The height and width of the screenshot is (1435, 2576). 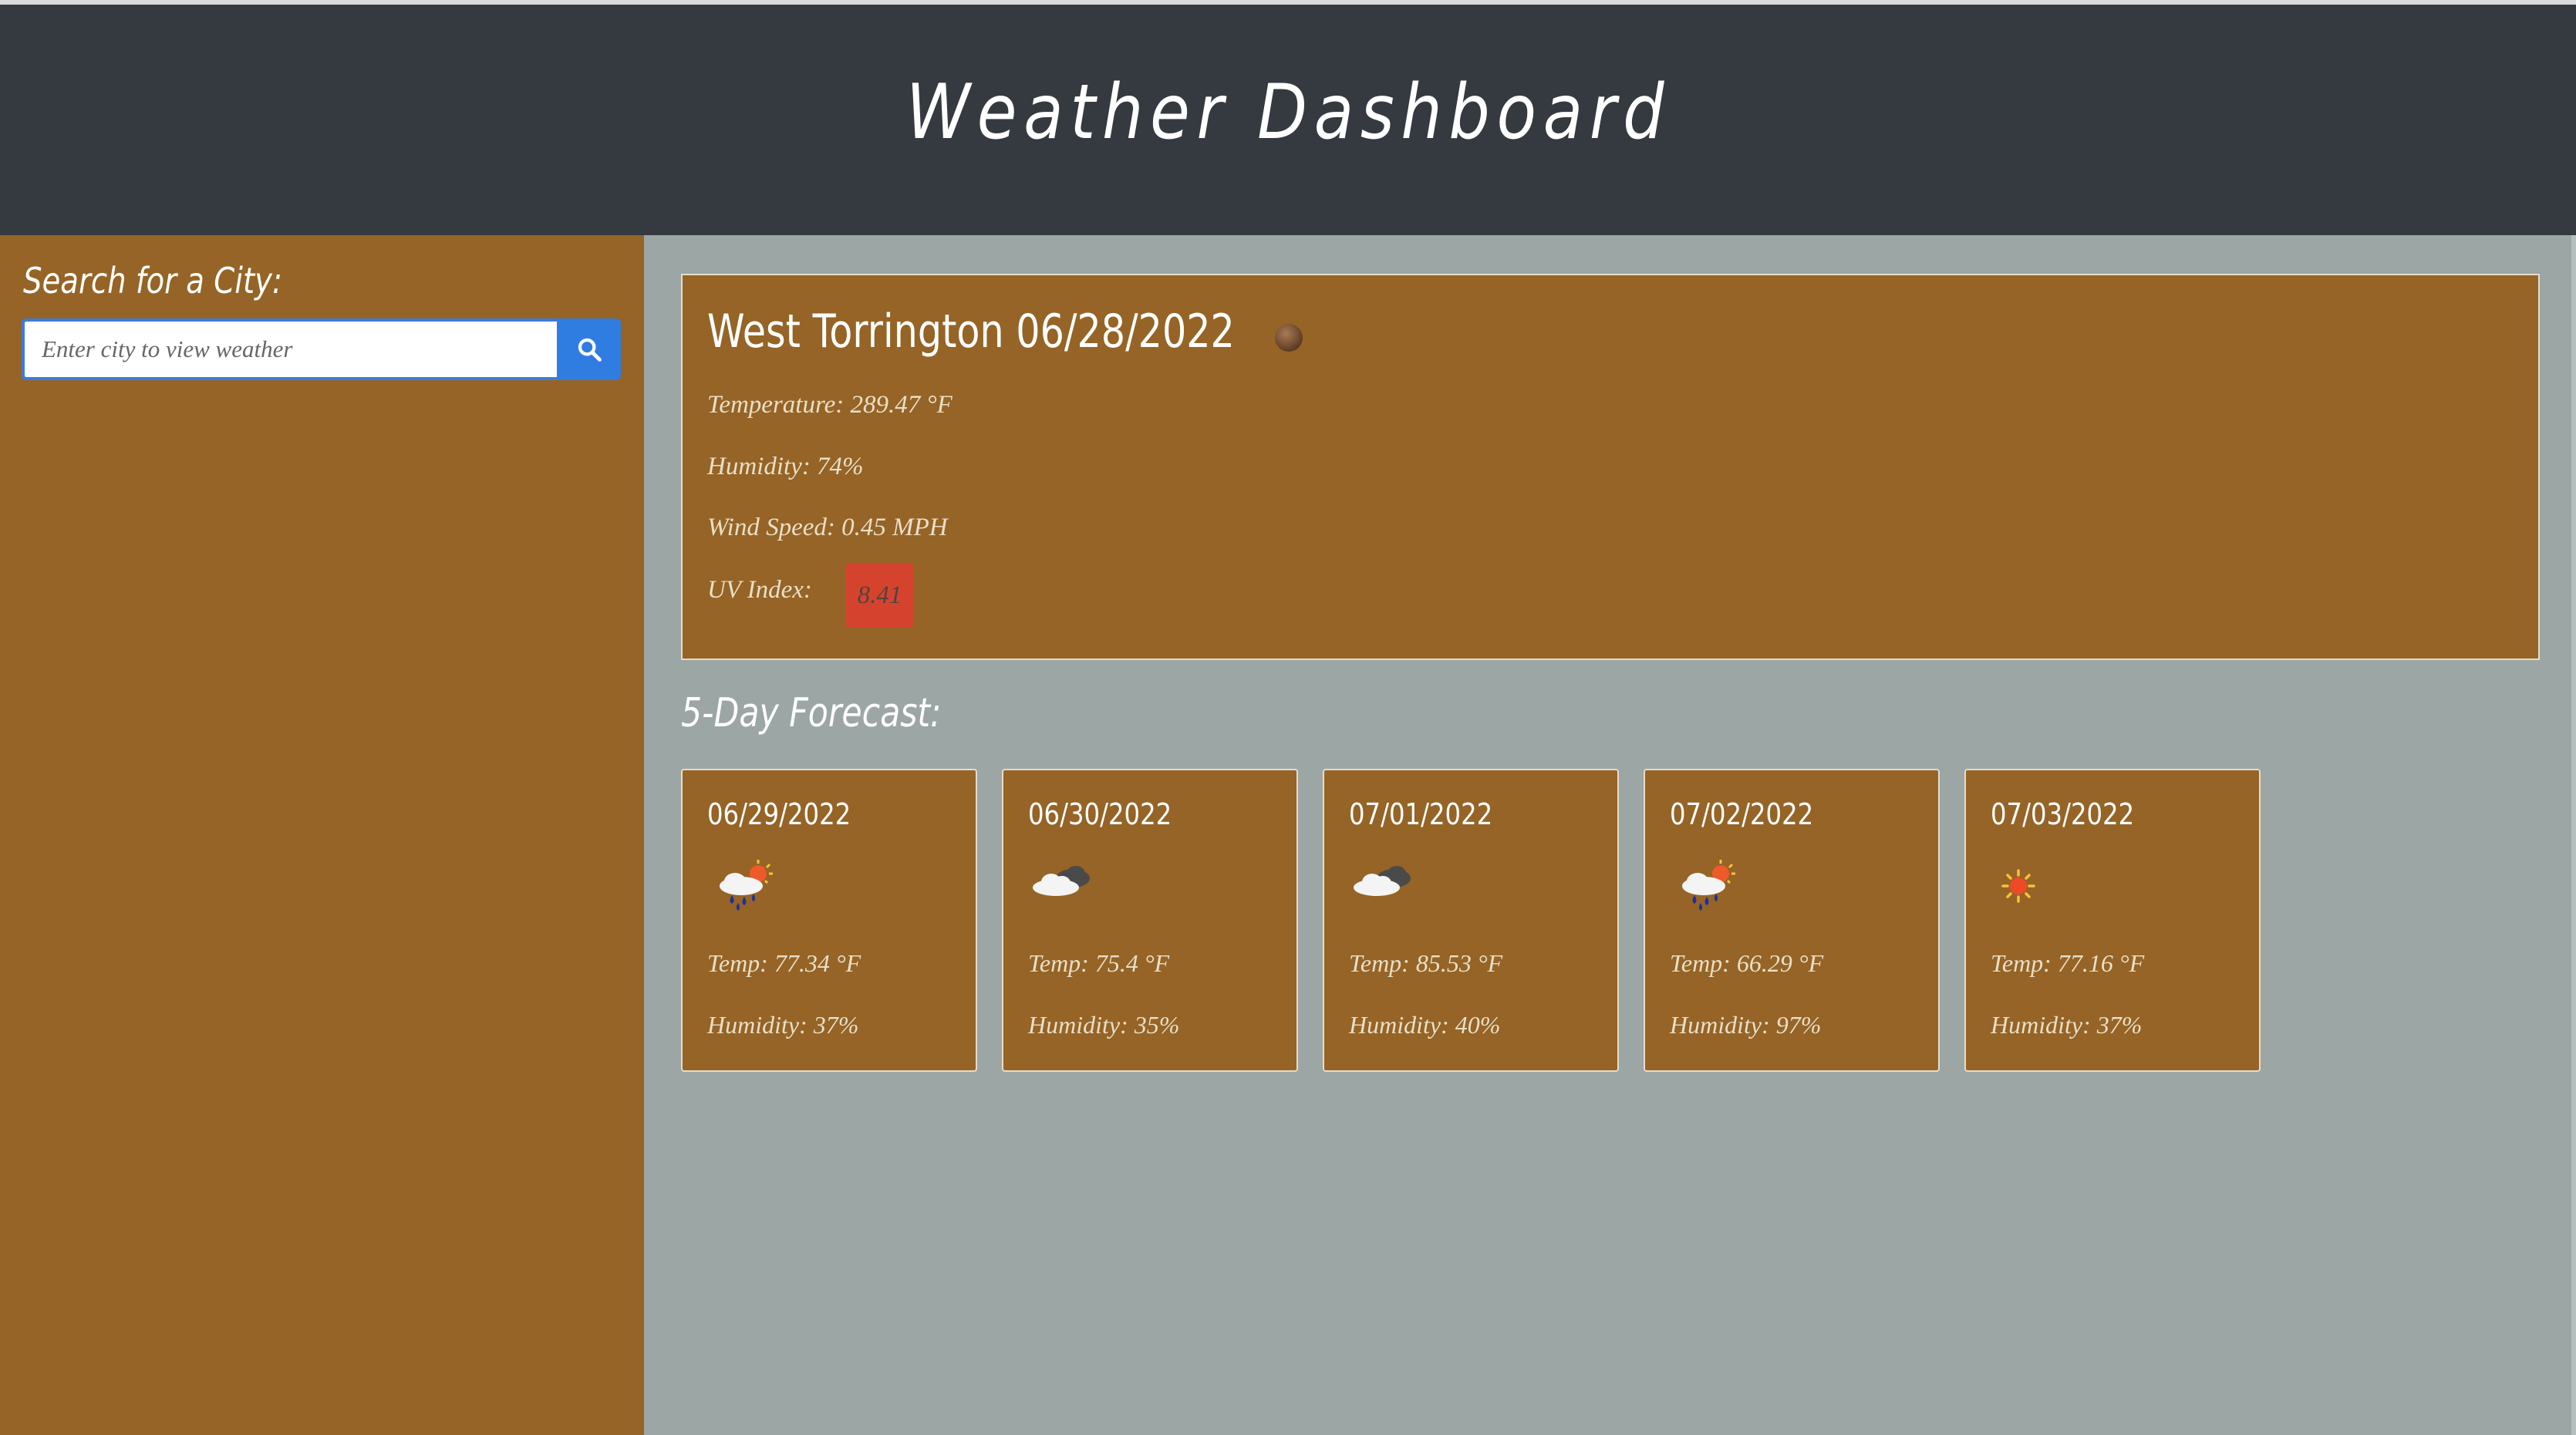 I want to click on forecast-card: 07/01/2022 Temp: 85.53 °F Humidity: 40%, so click(x=1471, y=920).